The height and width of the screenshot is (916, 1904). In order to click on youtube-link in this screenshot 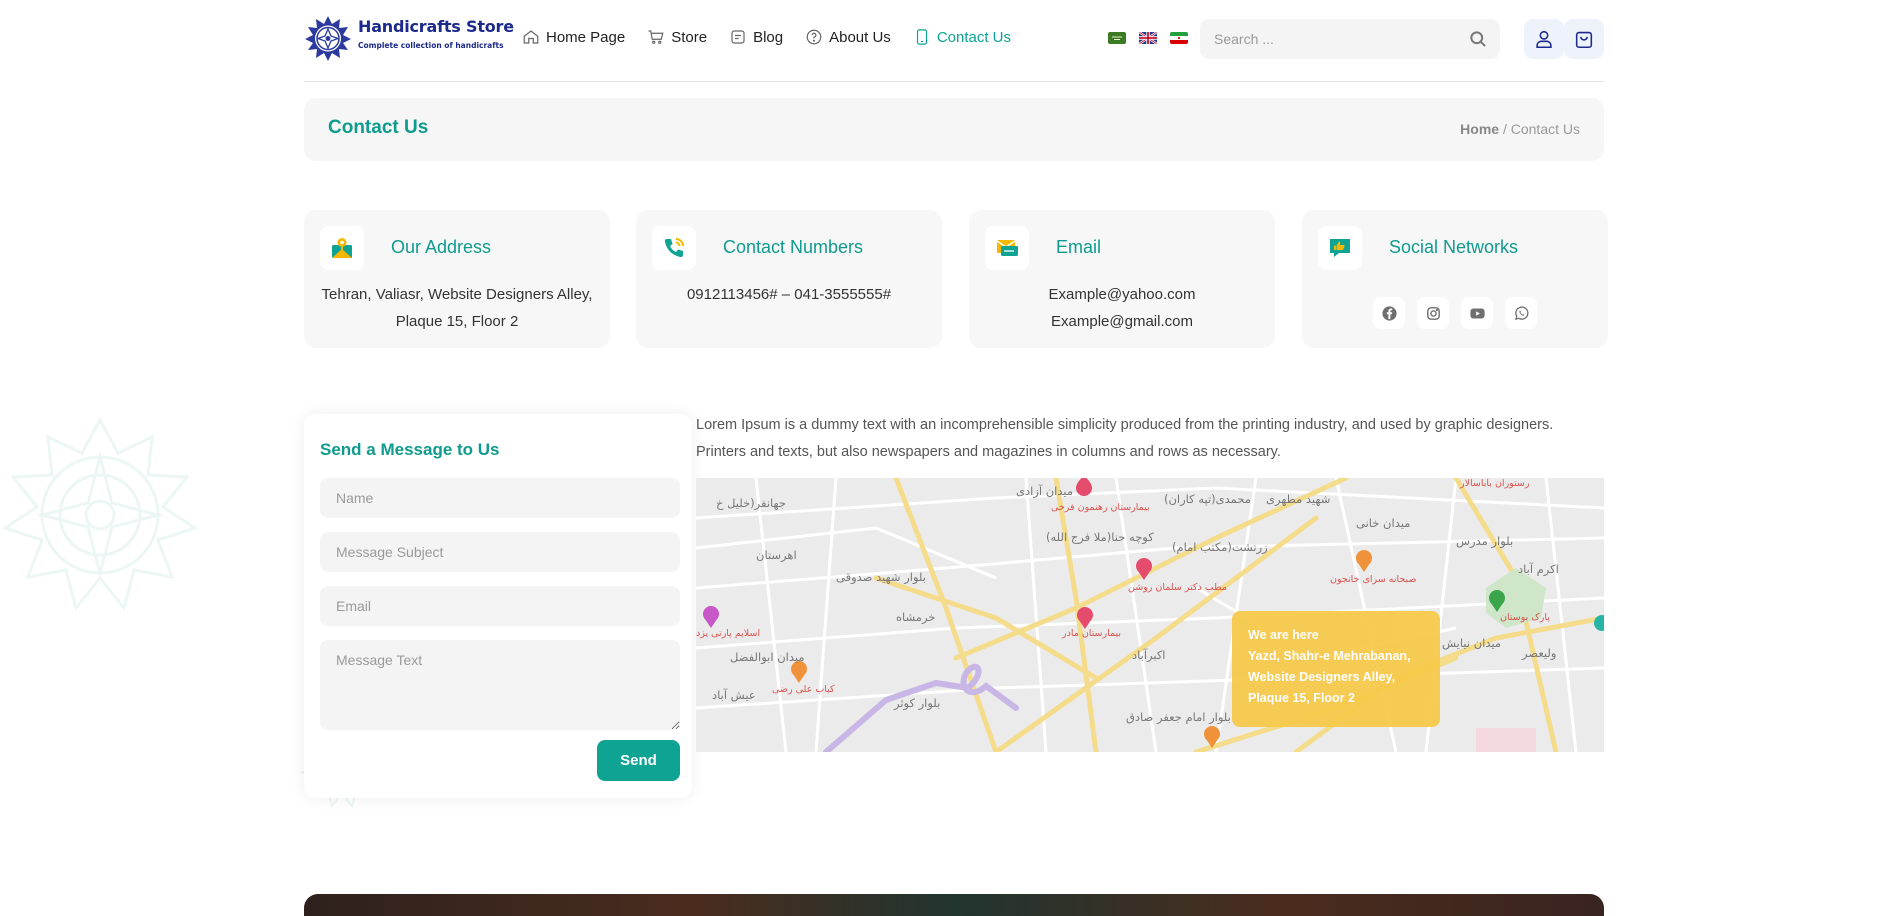, I will do `click(1477, 313)`.